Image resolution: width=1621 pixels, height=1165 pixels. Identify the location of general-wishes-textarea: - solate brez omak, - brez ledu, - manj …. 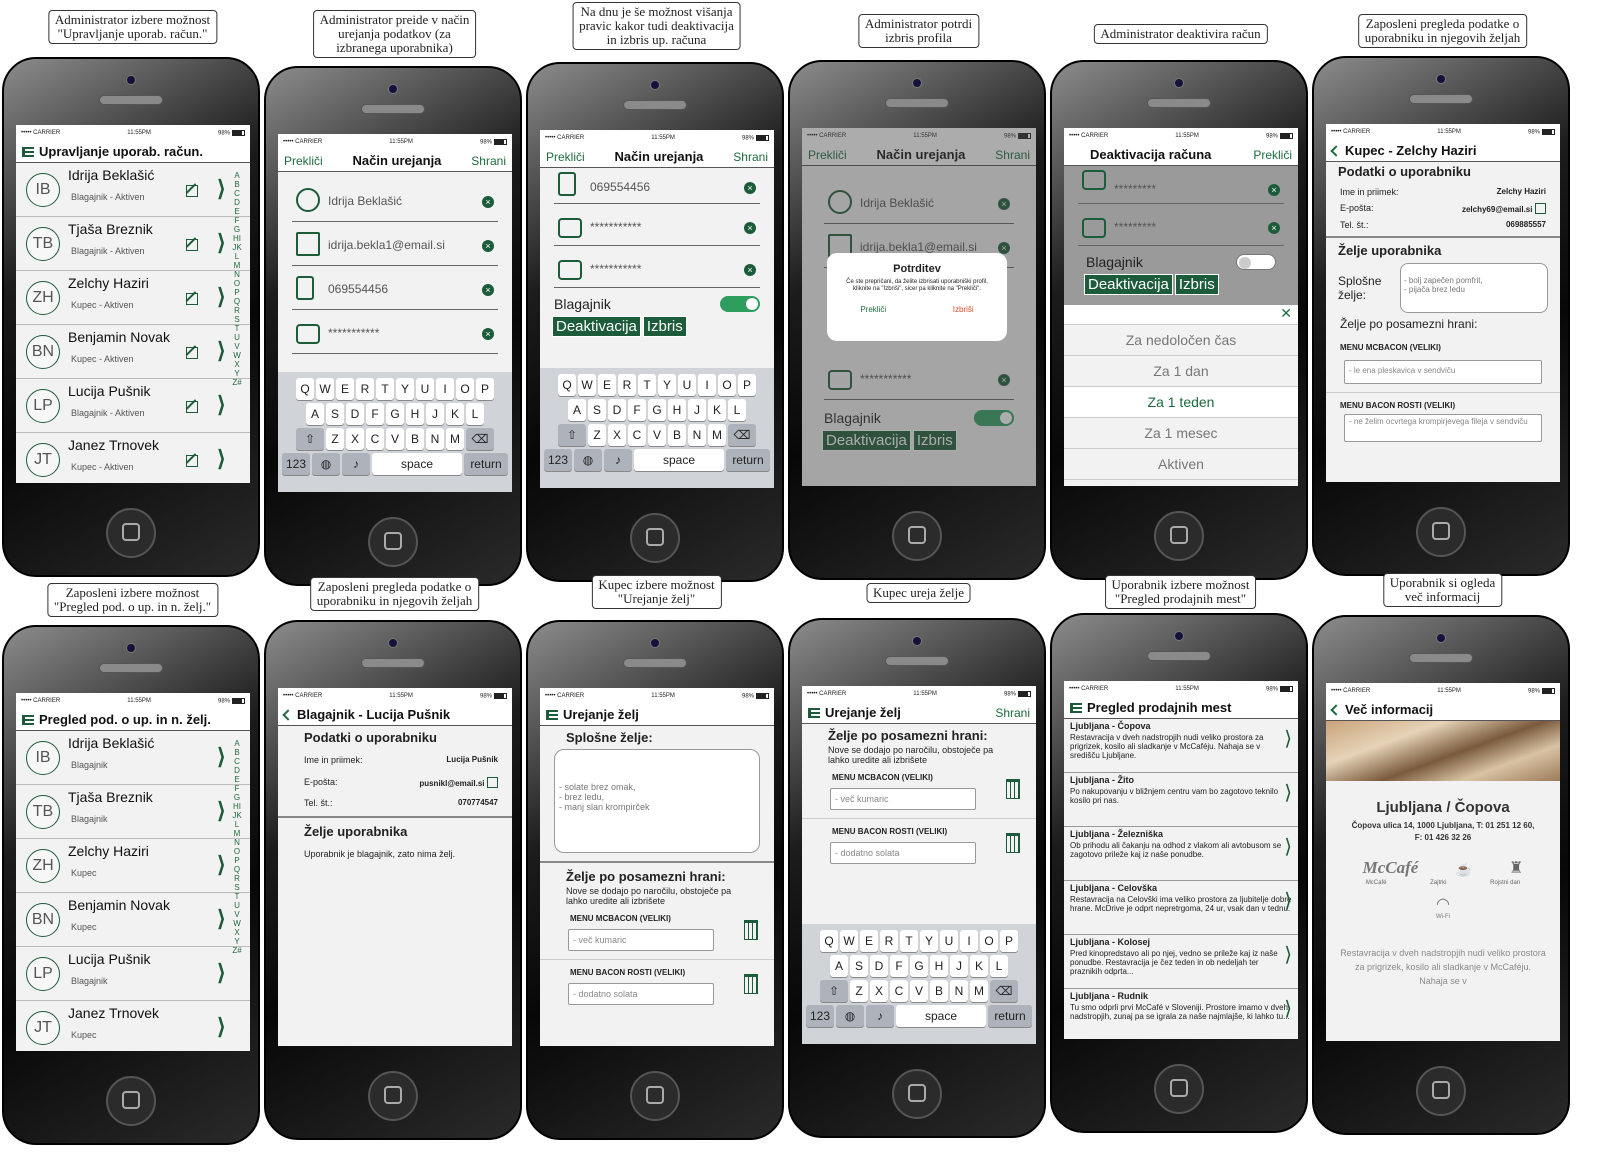
(657, 801).